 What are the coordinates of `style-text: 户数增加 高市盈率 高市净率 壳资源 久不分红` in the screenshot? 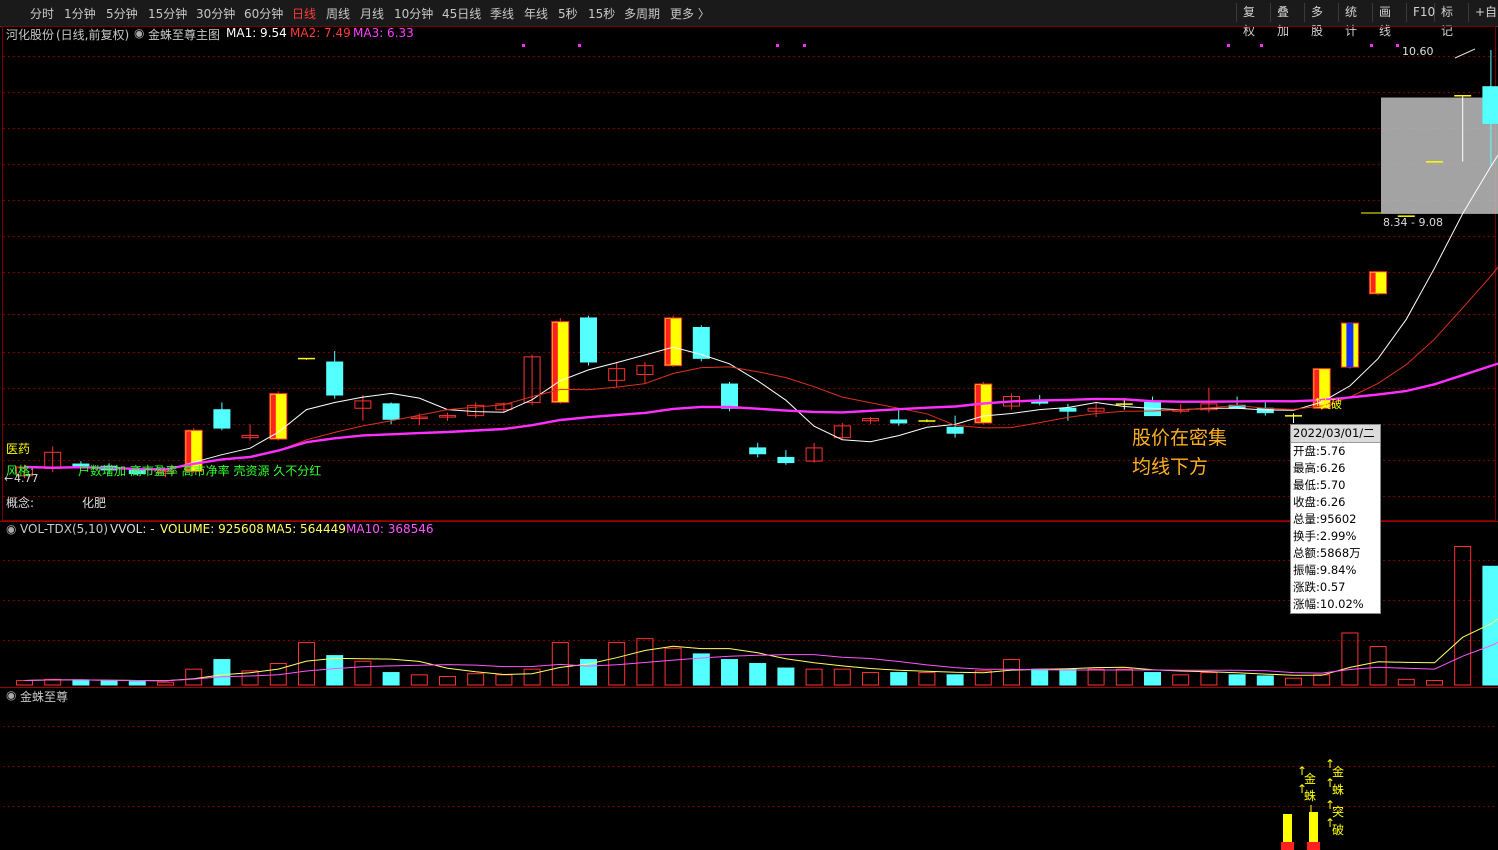 It's located at (200, 471).